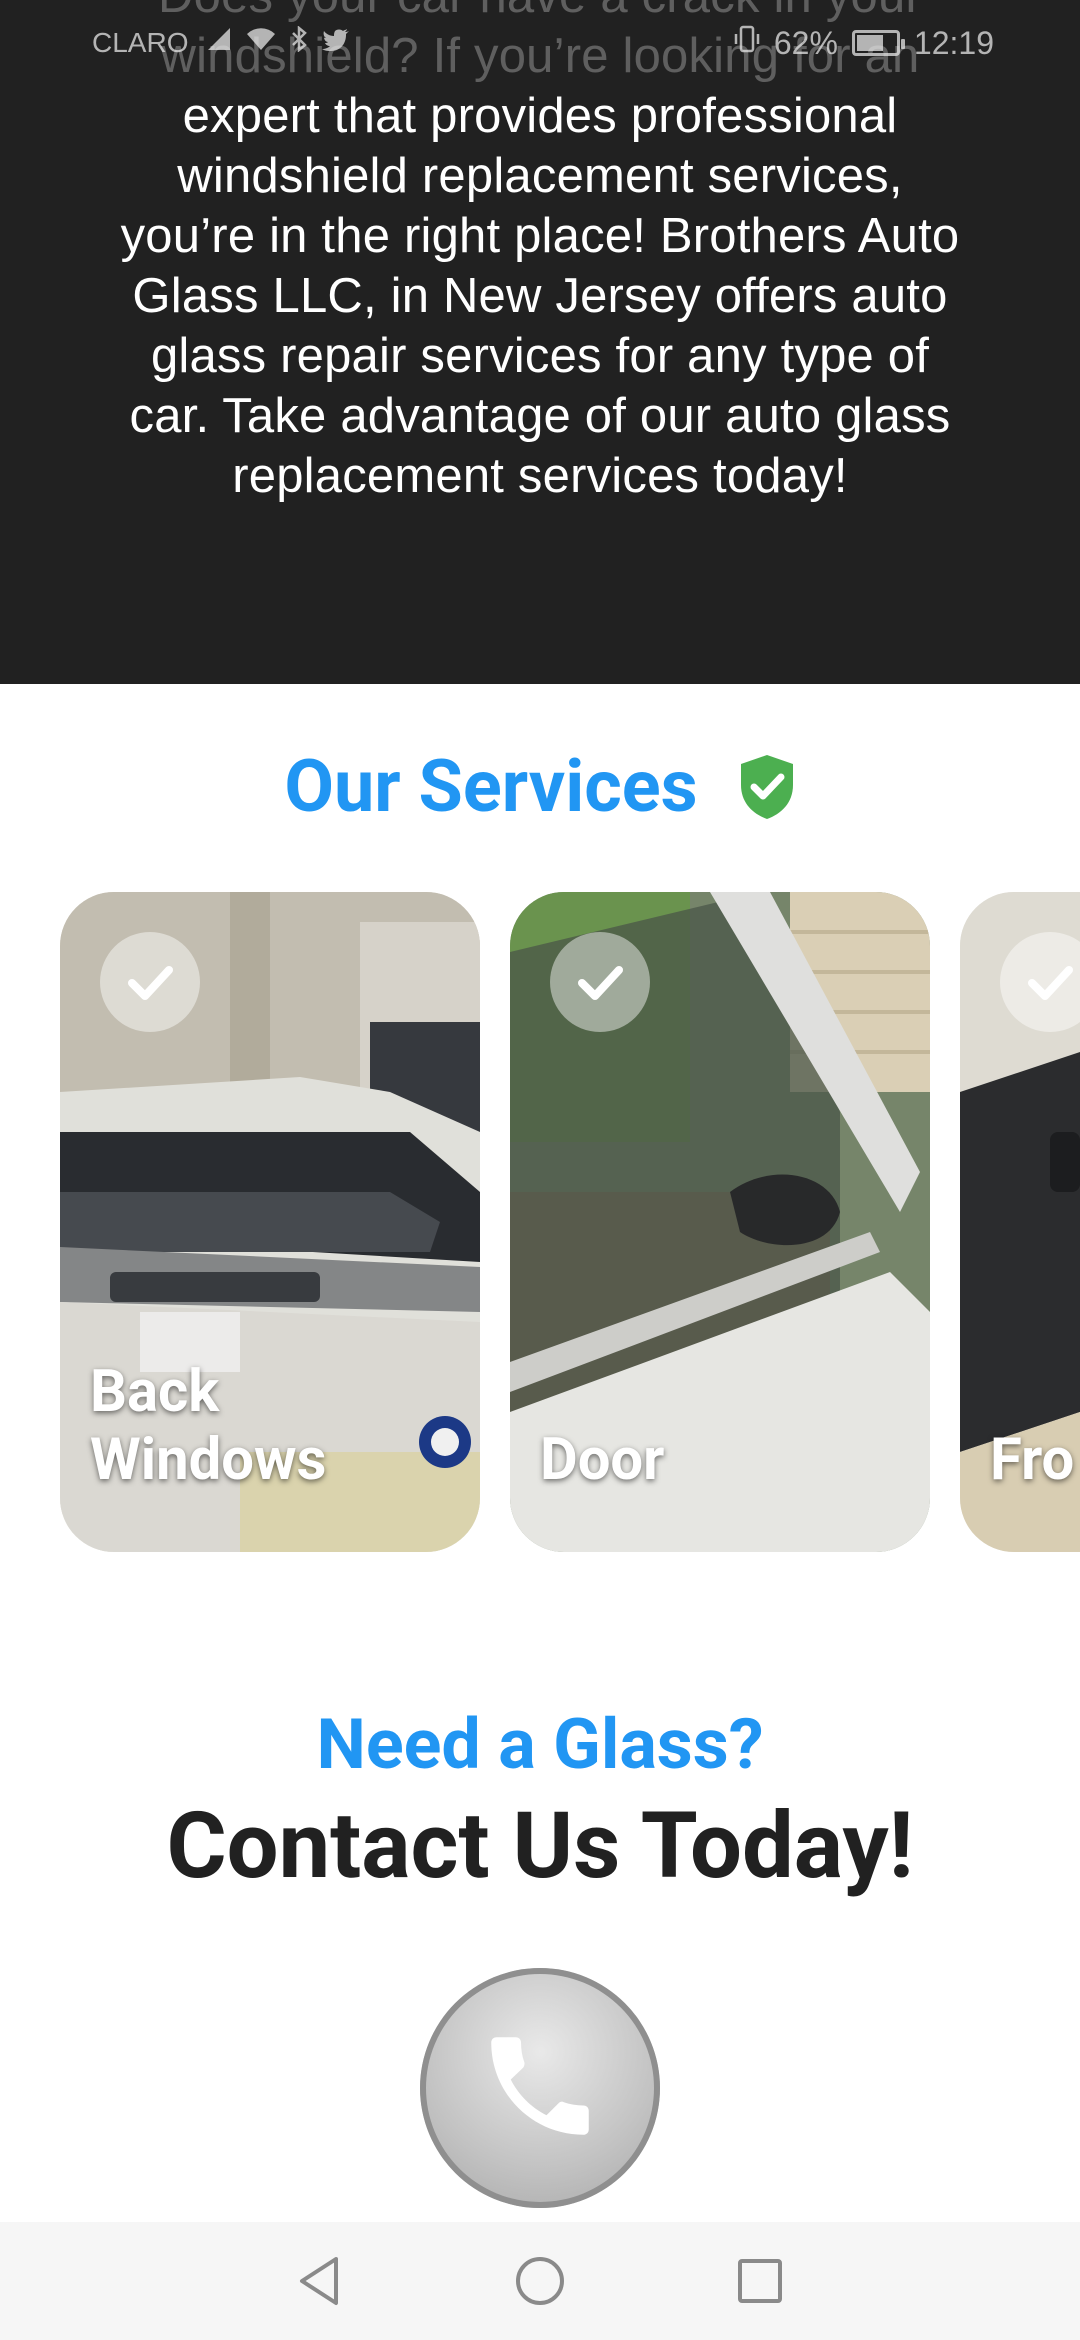 Image resolution: width=1080 pixels, height=2340 pixels. I want to click on carrier-label: CLARO, so click(140, 42).